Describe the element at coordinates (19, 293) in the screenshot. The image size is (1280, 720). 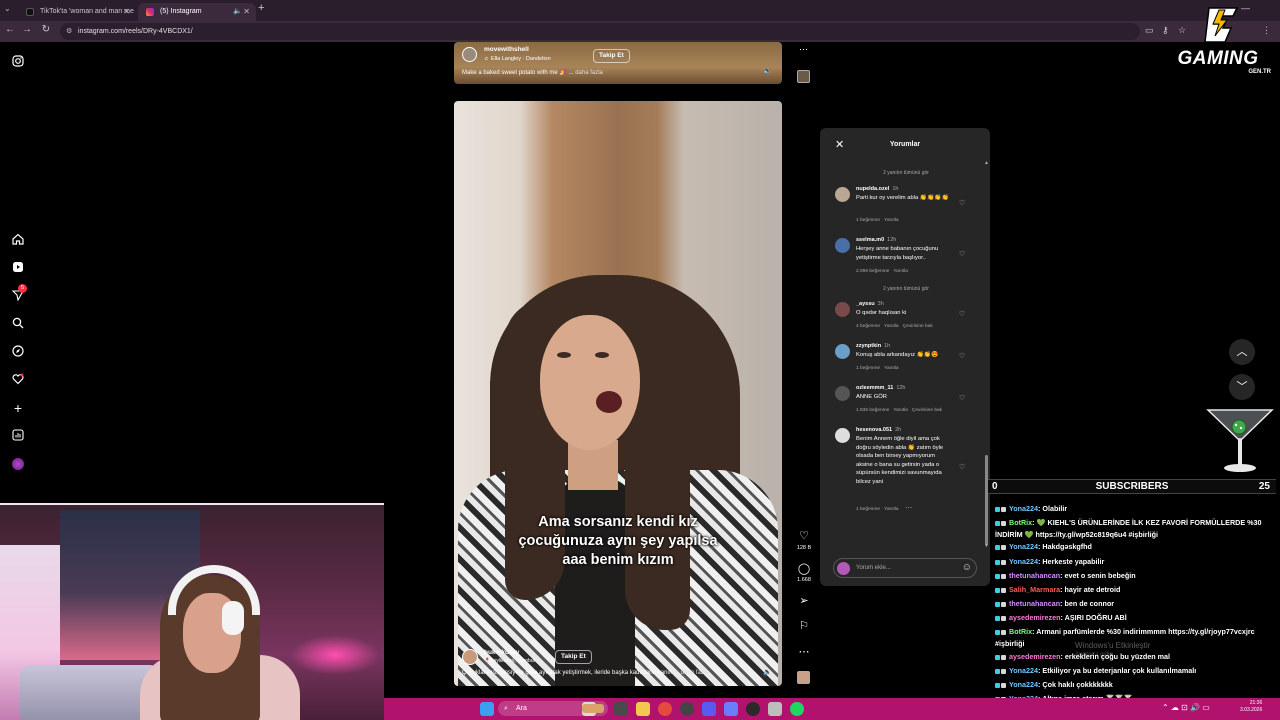
I see `messages-icon: 5` at that location.